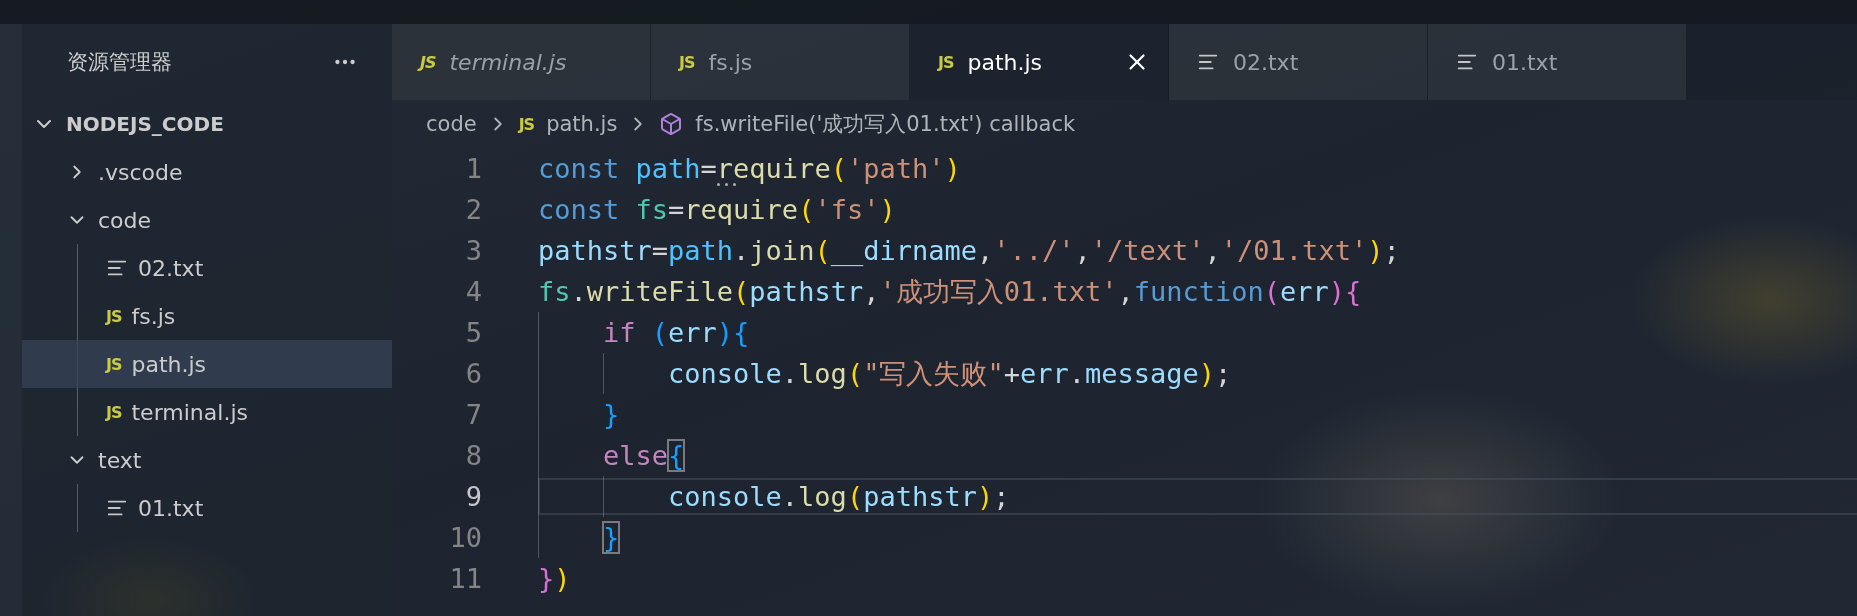 This screenshot has height=616, width=1857. What do you see at coordinates (207, 460) in the screenshot?
I see `file-tree-item: text` at bounding box center [207, 460].